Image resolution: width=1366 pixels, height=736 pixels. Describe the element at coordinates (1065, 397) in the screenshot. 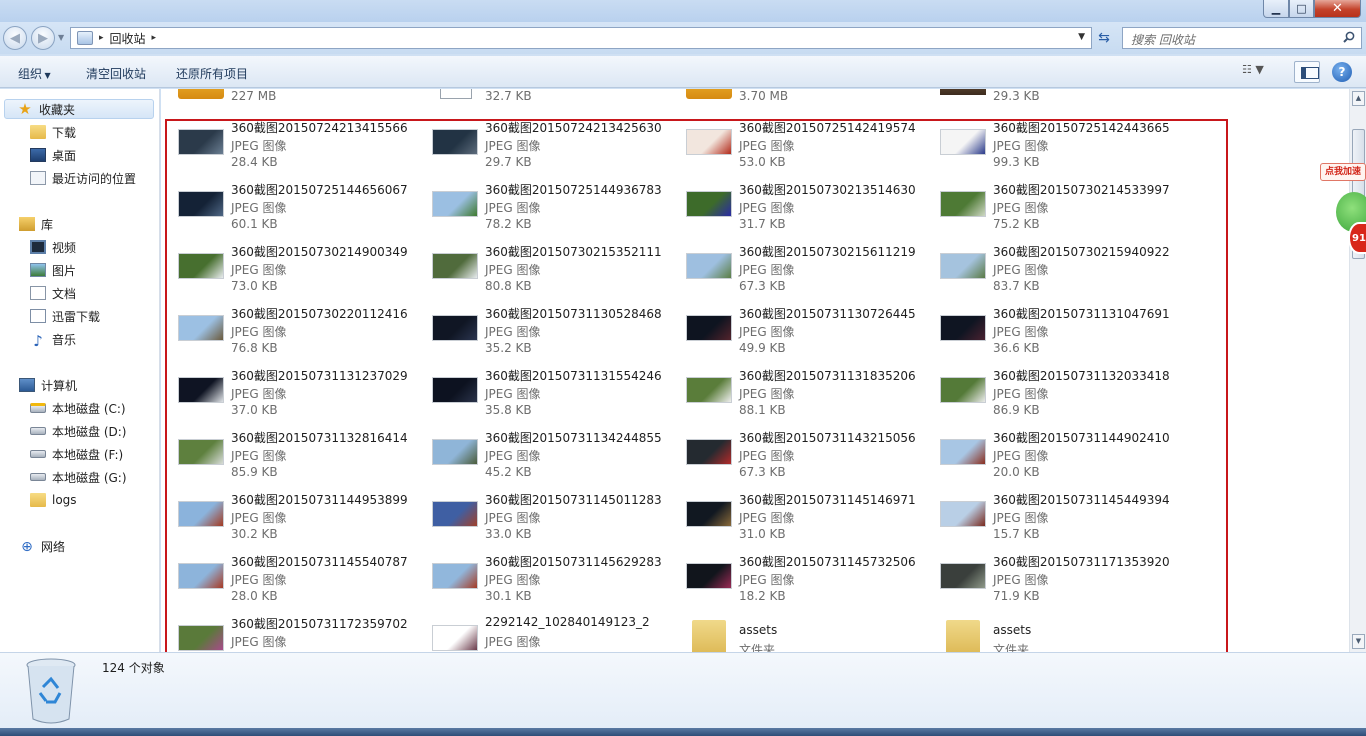

I see `file-item: 360截图20150731132033418 JPEG 图像 86.9 KB` at that location.